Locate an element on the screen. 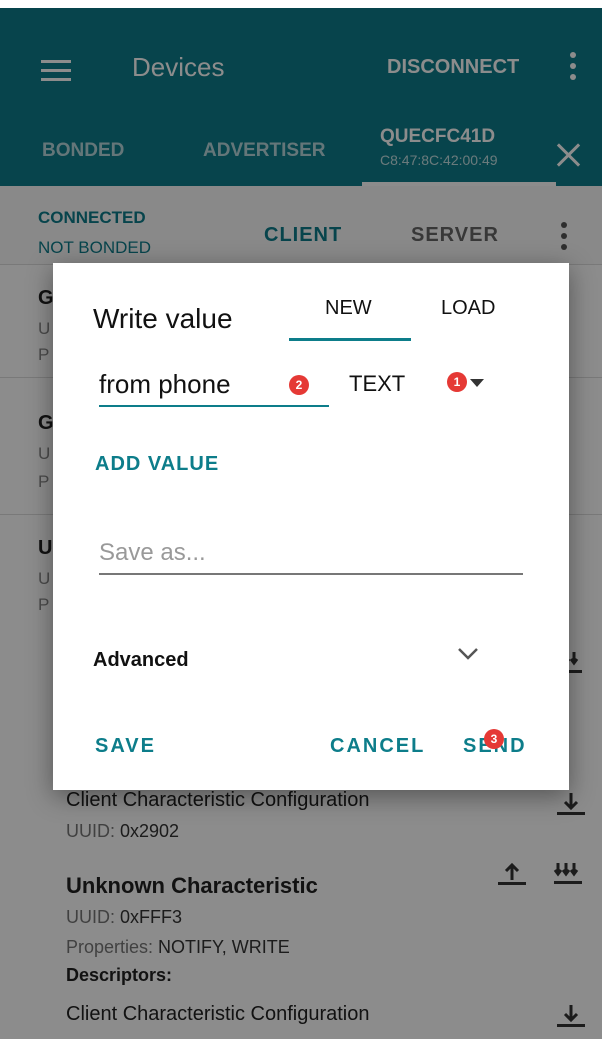  tab-load: LOAD is located at coordinates (468, 308).